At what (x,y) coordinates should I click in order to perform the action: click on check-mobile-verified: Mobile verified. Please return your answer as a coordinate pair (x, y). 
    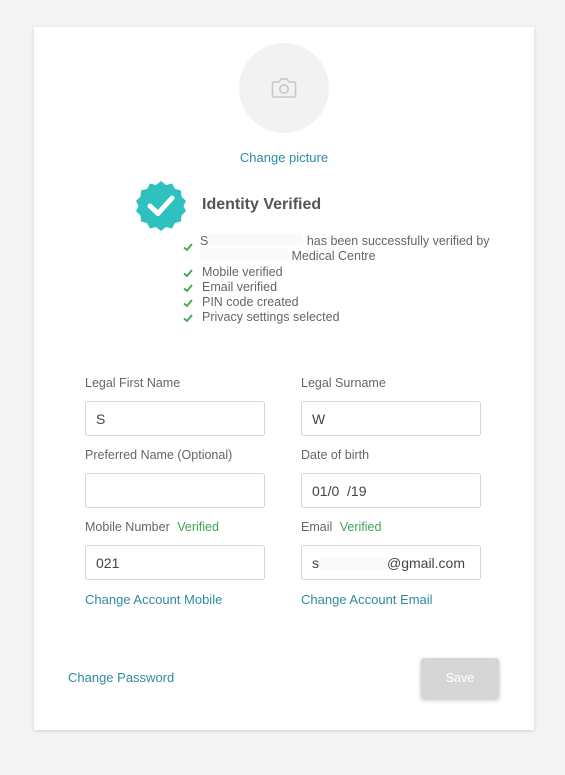
    Looking at the image, I should click on (242, 272).